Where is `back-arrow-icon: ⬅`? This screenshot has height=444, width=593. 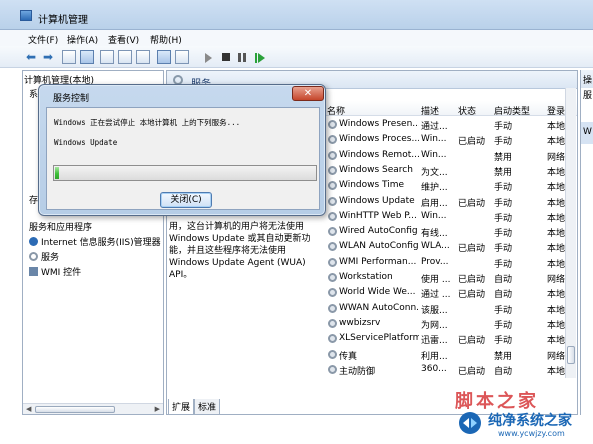 back-arrow-icon: ⬅ is located at coordinates (31, 57).